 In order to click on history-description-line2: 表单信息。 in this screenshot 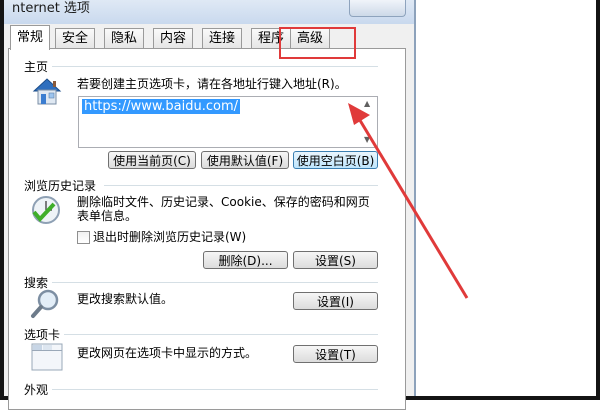, I will do `click(107, 216)`.